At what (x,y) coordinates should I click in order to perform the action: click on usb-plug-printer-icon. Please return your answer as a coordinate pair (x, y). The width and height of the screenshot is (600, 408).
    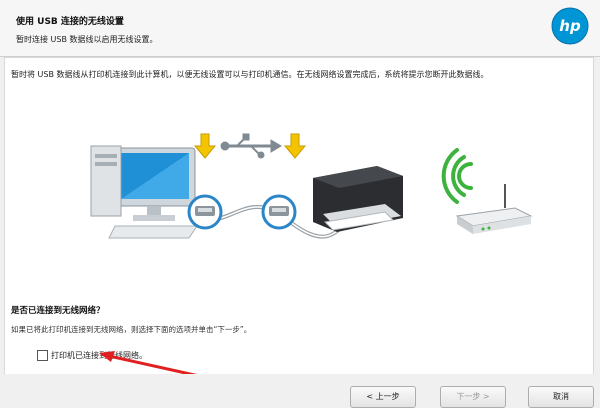
    Looking at the image, I should click on (279, 212).